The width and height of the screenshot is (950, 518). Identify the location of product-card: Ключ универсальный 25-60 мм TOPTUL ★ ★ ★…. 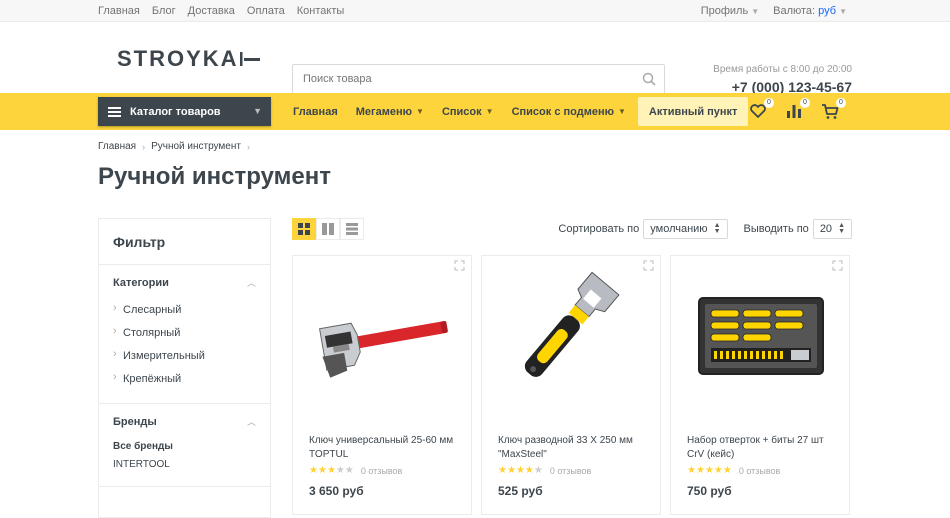
(382, 385).